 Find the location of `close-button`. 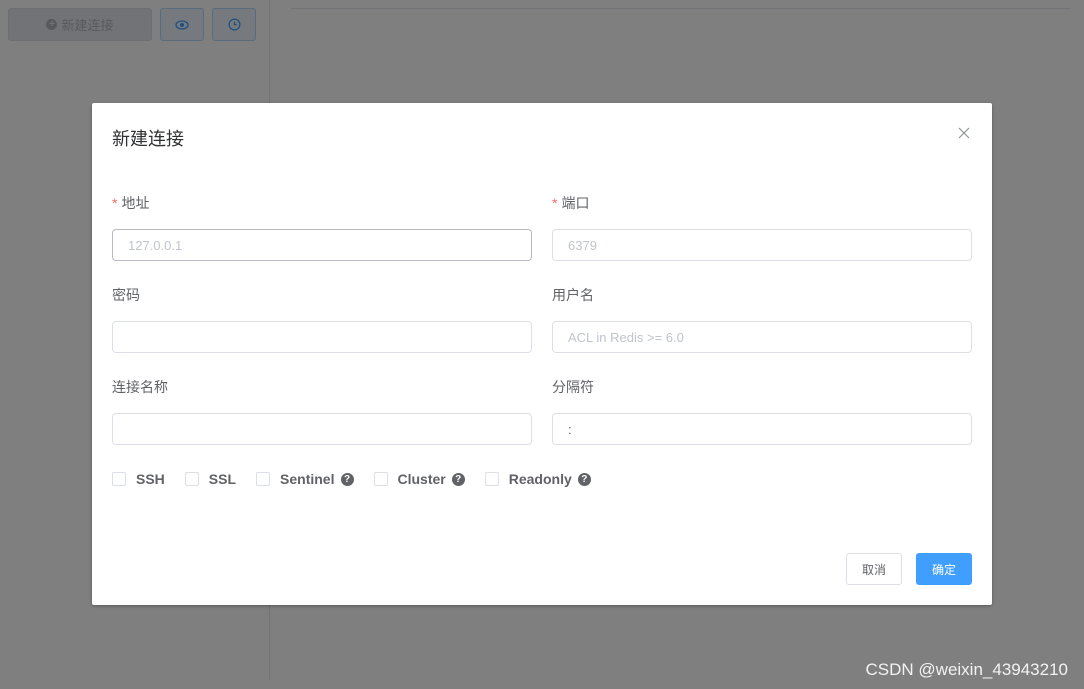

close-button is located at coordinates (964, 133).